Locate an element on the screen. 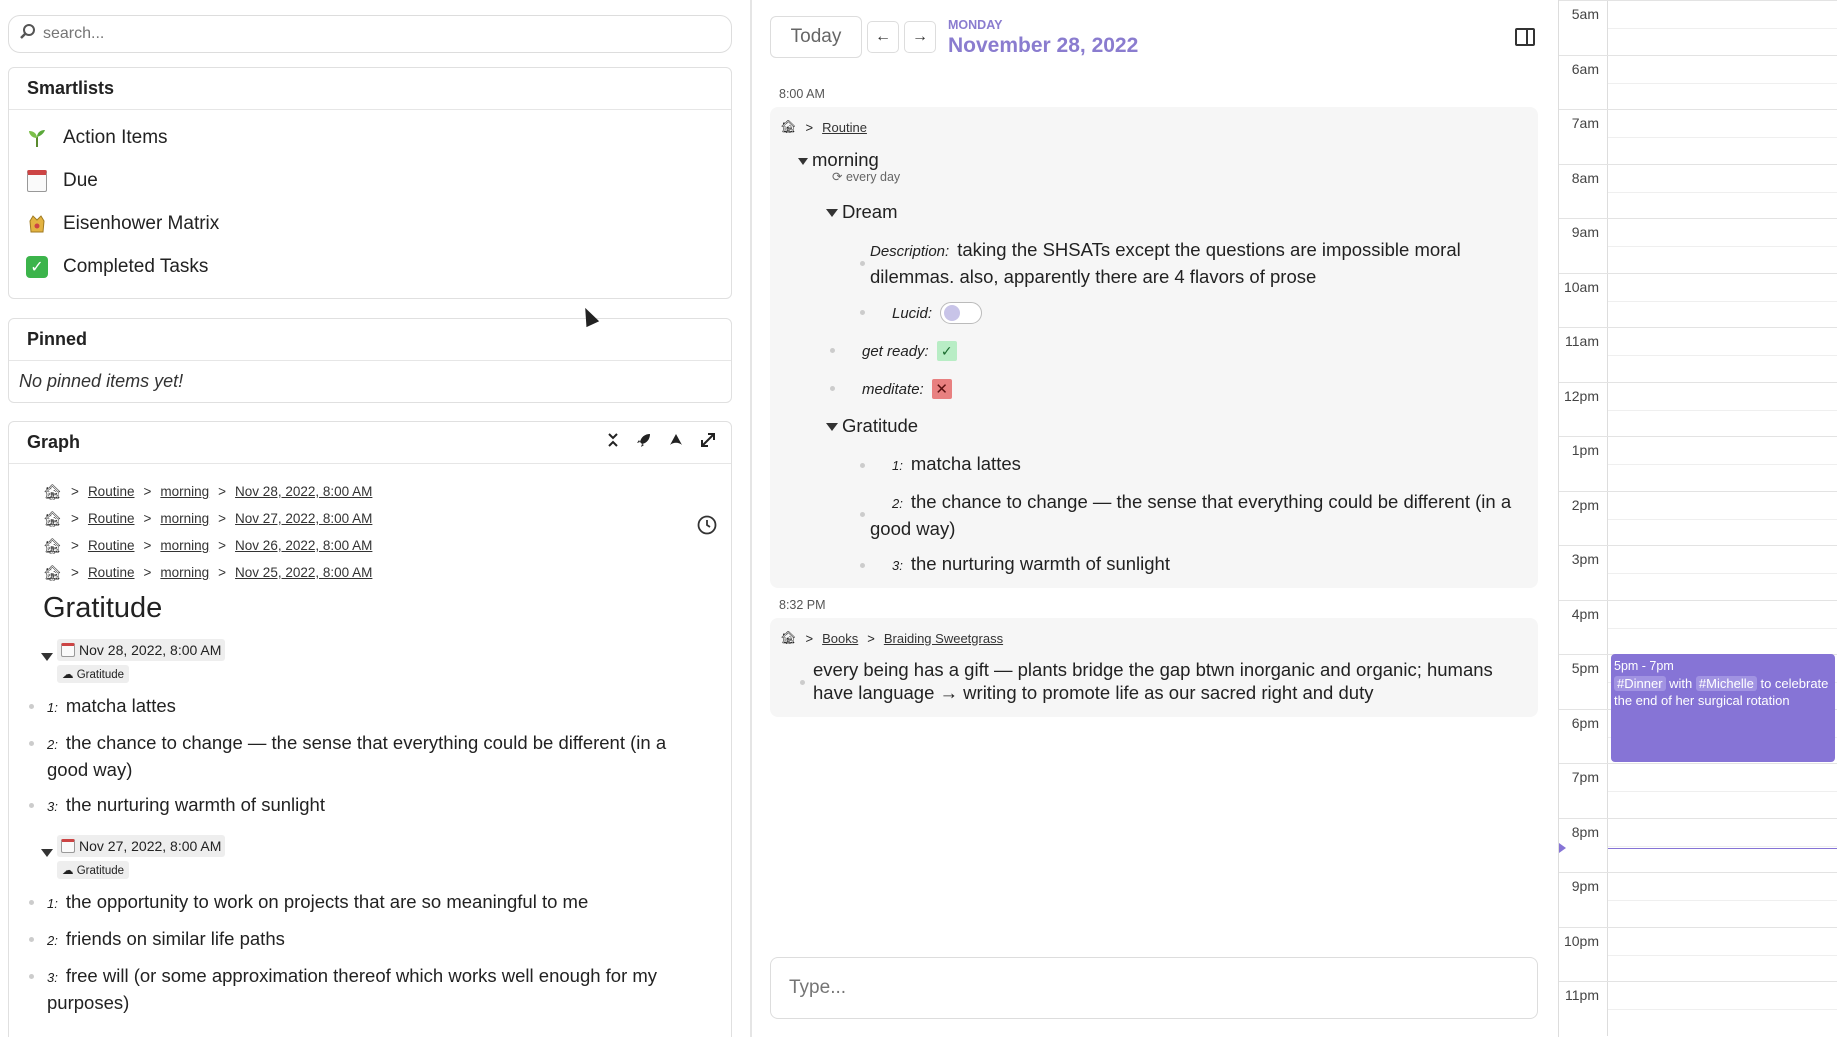  search-input is located at coordinates (363, 34).